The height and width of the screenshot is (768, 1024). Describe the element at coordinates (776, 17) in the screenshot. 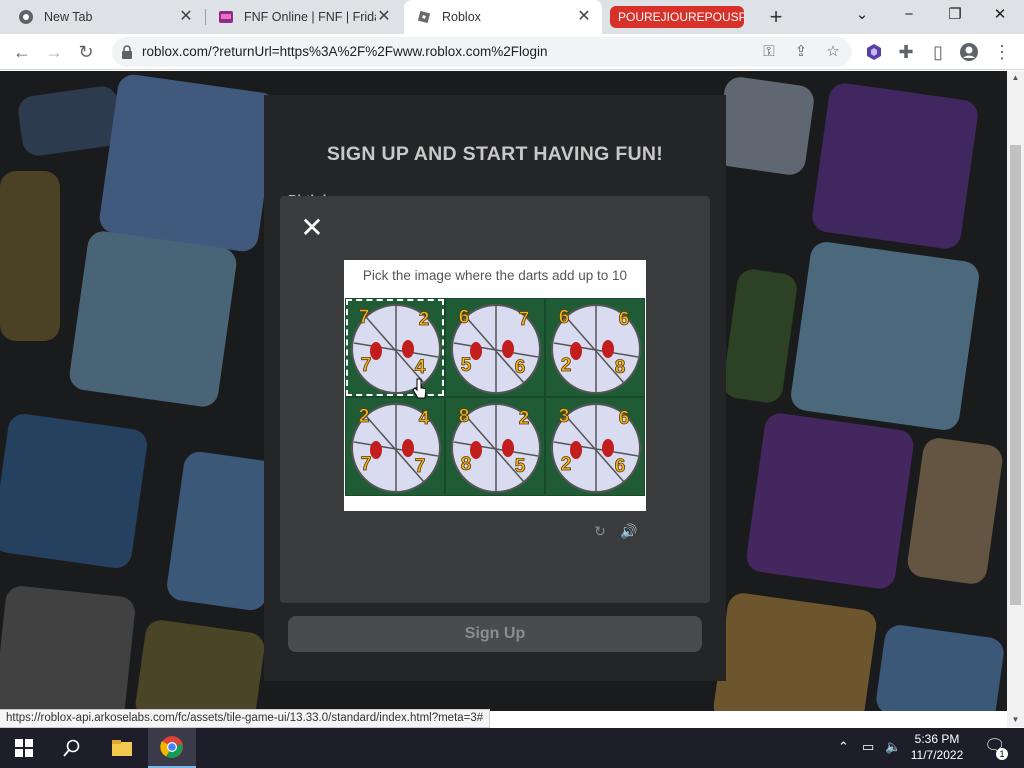

I see `new-tab-button: +` at that location.